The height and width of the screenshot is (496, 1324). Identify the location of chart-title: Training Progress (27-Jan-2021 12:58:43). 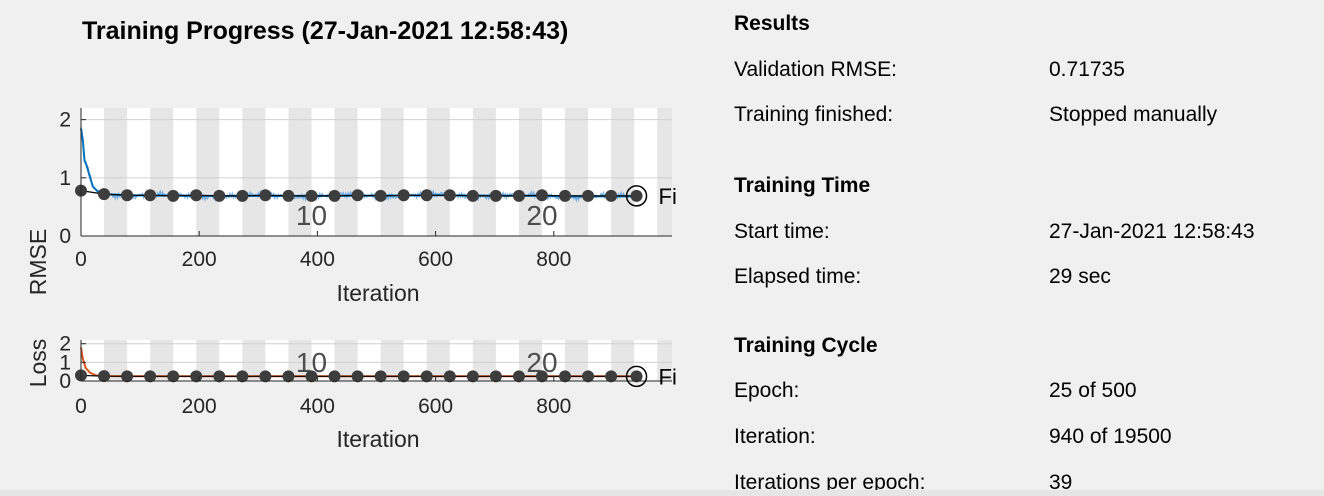
(325, 31).